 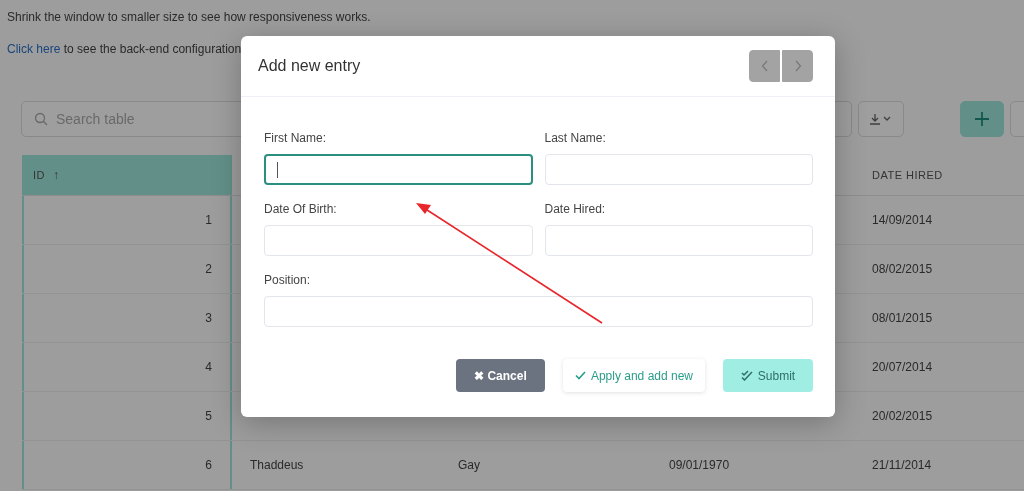 What do you see at coordinates (575, 209) in the screenshot?
I see `field-label: Date Hired:` at bounding box center [575, 209].